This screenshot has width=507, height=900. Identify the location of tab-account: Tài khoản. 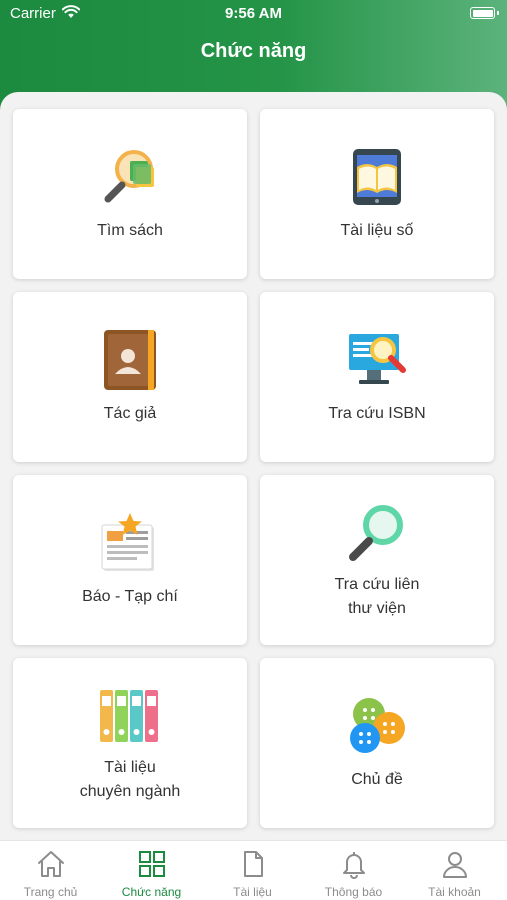
(454, 870).